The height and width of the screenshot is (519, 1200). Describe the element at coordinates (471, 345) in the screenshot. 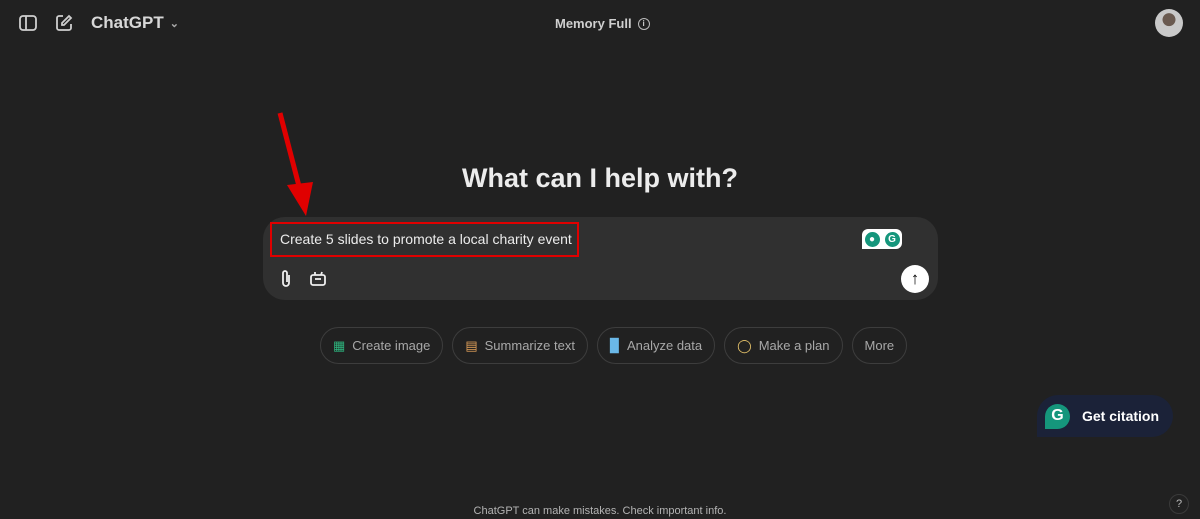

I see `document-icon: ▤` at that location.